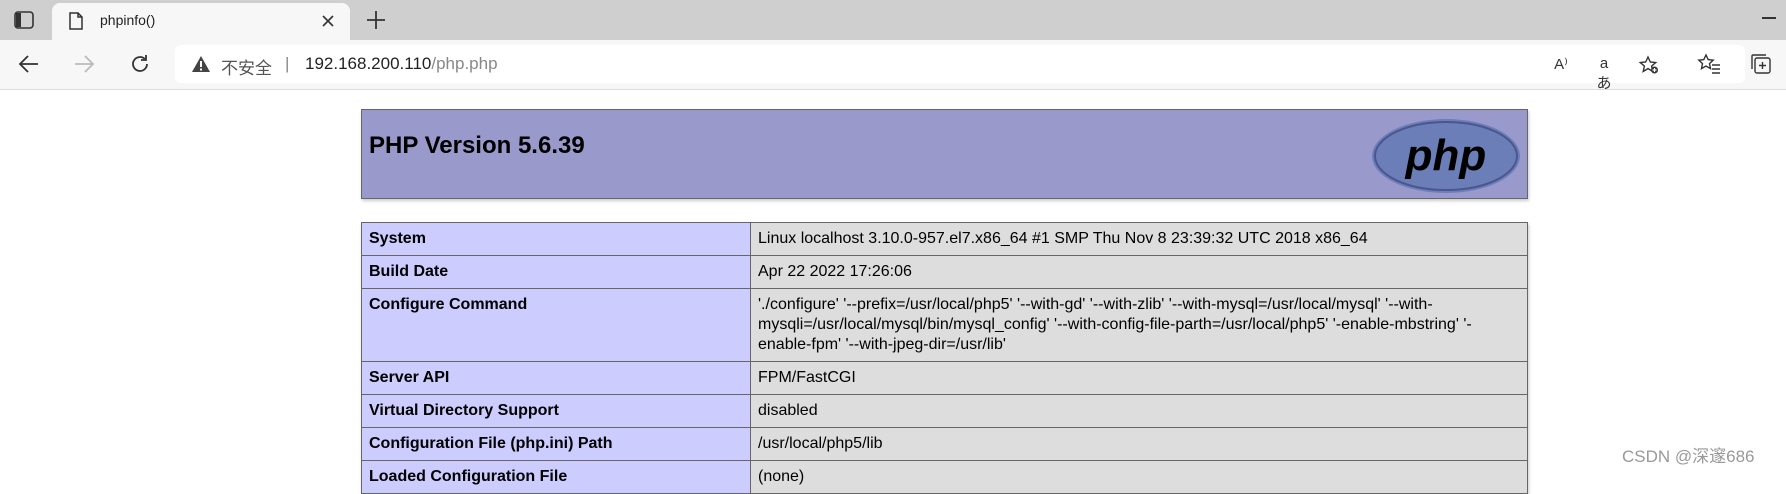 Image resolution: width=1786 pixels, height=494 pixels. Describe the element at coordinates (893, 20) in the screenshot. I see `tab-strip: phpinfo()` at that location.